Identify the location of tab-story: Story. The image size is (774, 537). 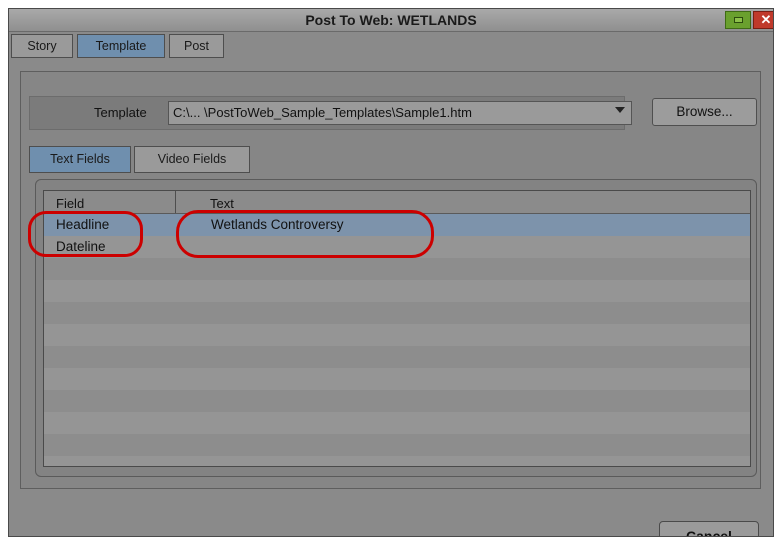
(42, 46).